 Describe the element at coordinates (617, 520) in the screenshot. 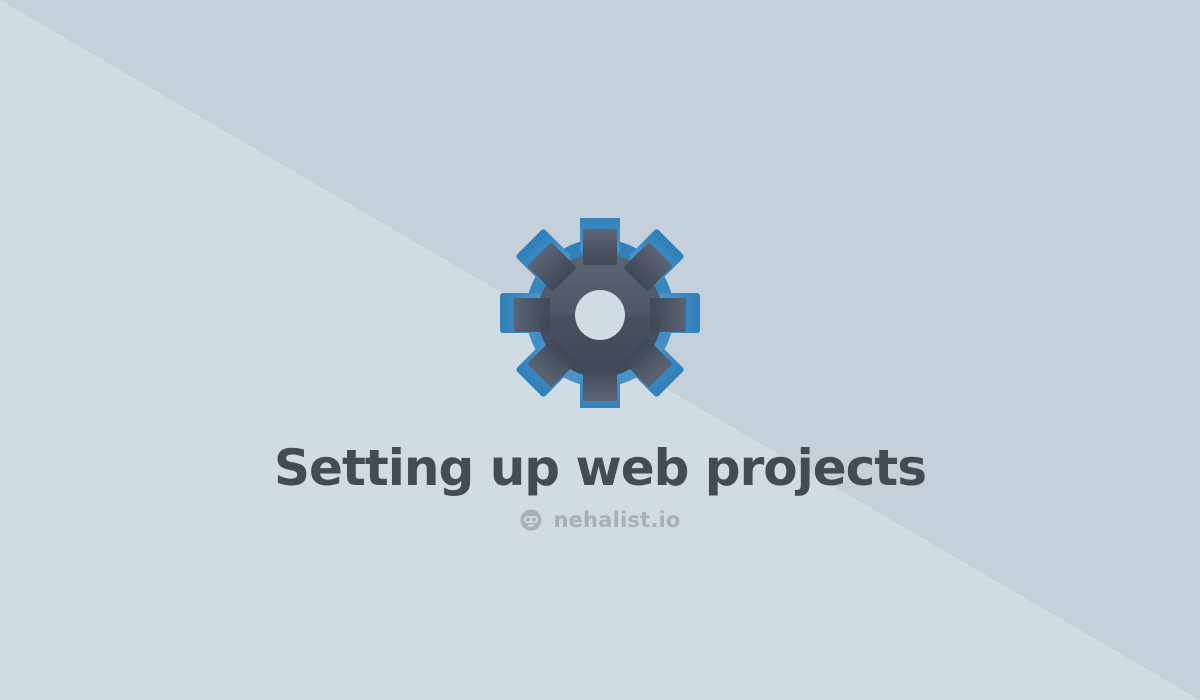

I see `brand-name: nehalist.io` at that location.